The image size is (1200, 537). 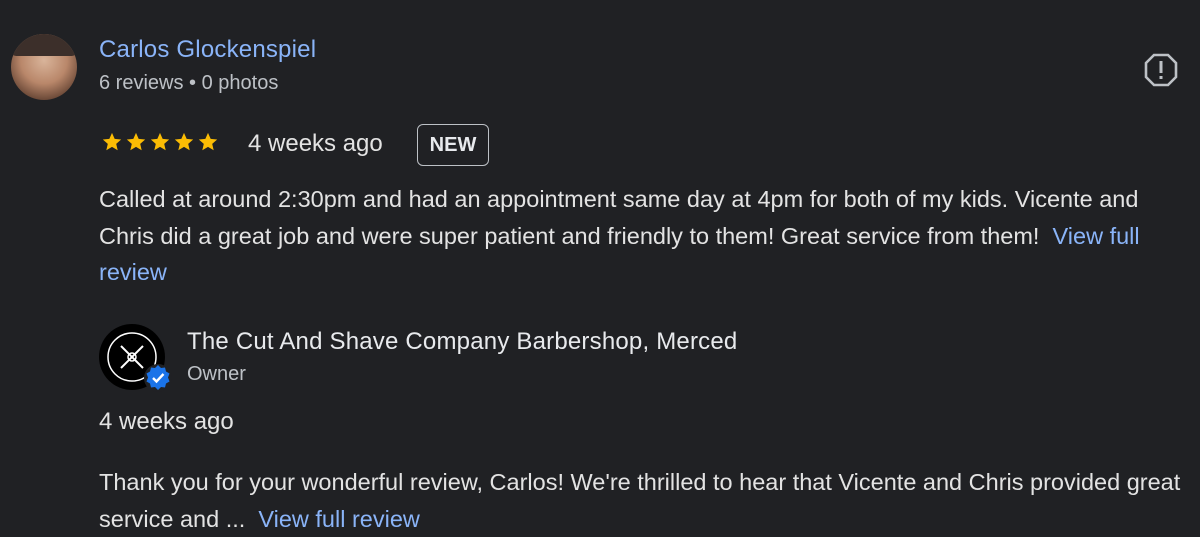 I want to click on star-rating, so click(x=160, y=142).